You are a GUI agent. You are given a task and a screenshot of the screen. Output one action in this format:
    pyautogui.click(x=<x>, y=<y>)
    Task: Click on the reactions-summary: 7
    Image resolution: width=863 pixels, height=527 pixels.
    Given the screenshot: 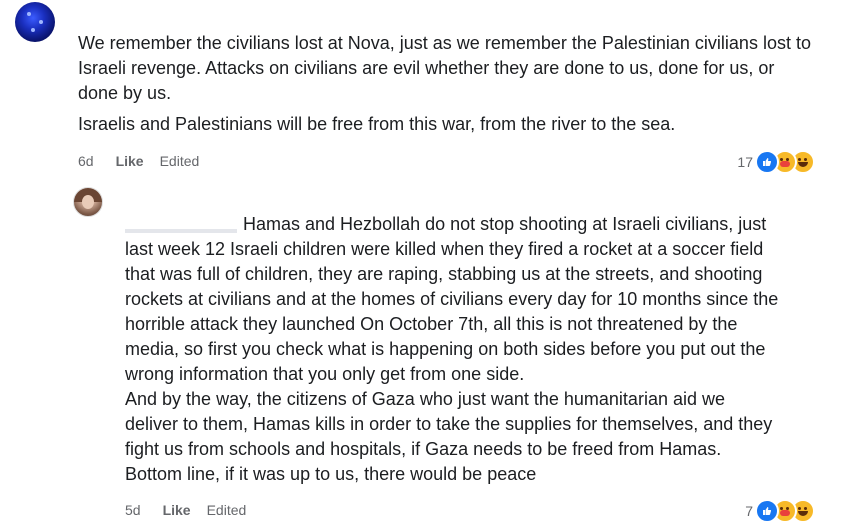 What is the action you would take?
    pyautogui.click(x=780, y=511)
    